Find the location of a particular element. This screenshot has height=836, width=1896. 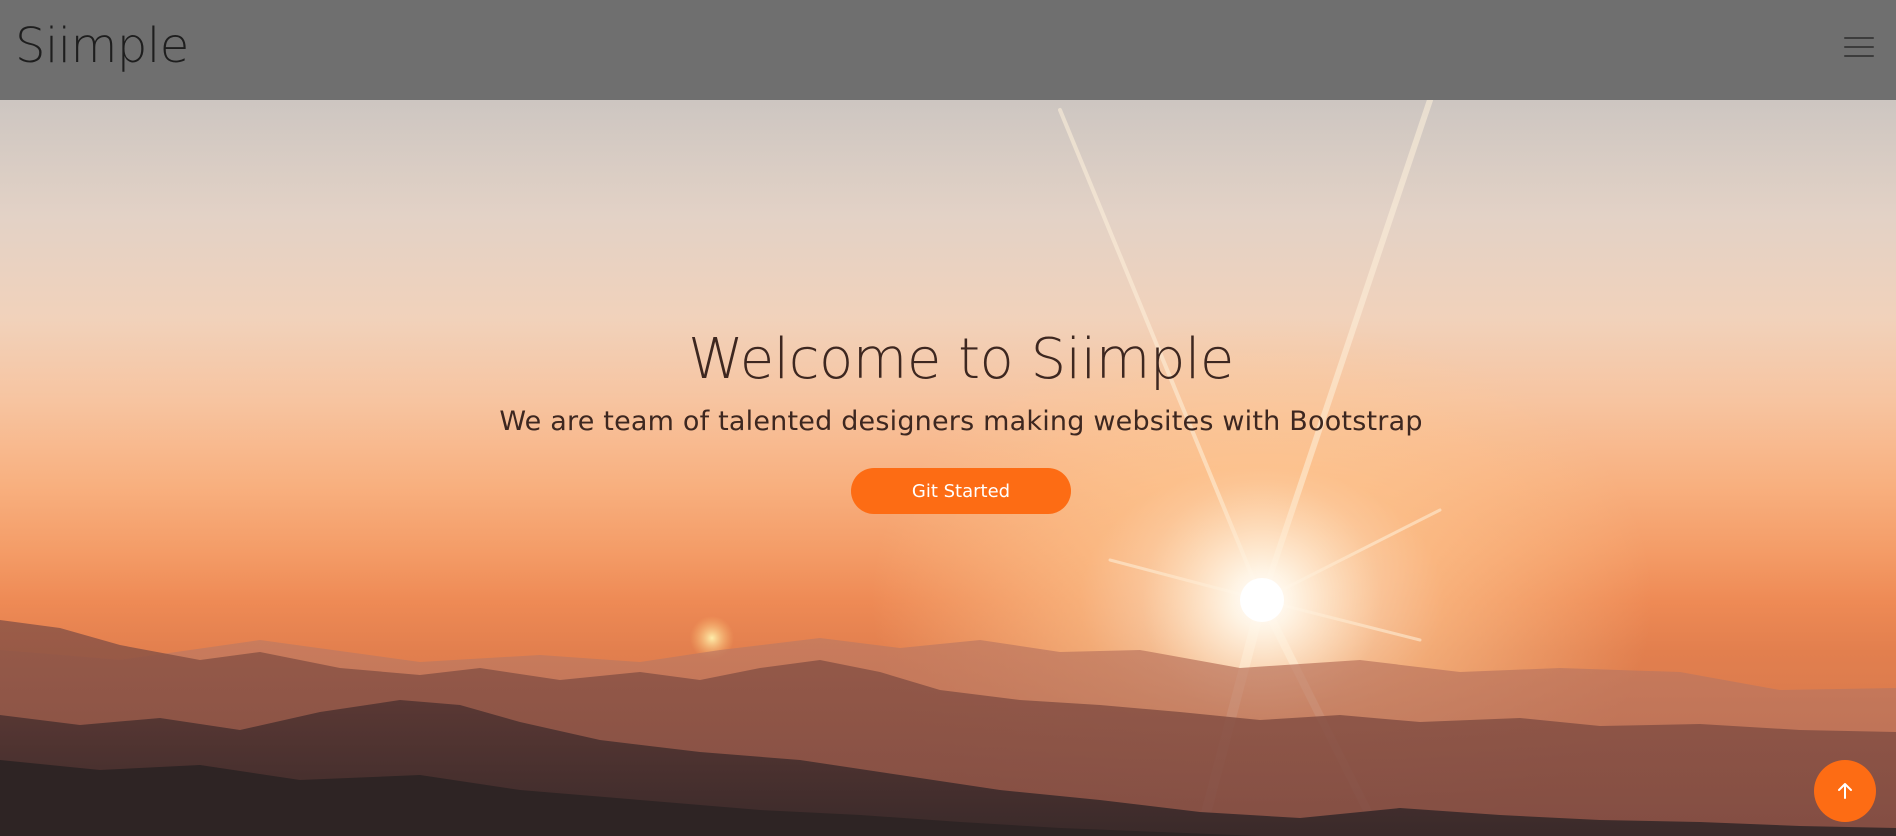

hamburger-menu-icon is located at coordinates (1859, 47).